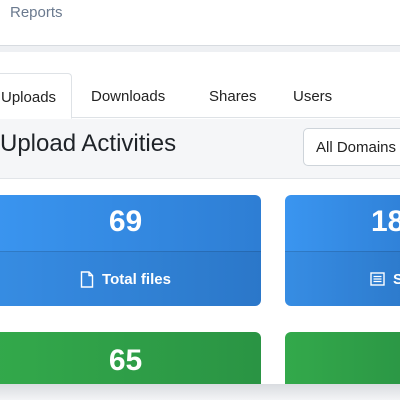  Describe the element at coordinates (233, 96) in the screenshot. I see `tab-shares: Shares` at that location.